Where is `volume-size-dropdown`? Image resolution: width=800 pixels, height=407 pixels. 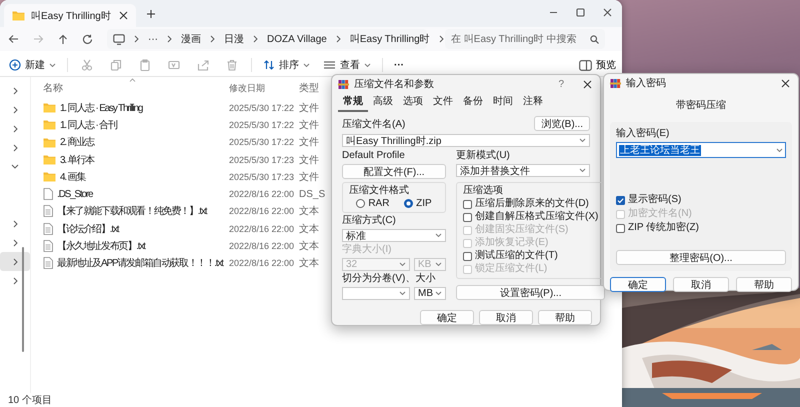 volume-size-dropdown is located at coordinates (376, 293).